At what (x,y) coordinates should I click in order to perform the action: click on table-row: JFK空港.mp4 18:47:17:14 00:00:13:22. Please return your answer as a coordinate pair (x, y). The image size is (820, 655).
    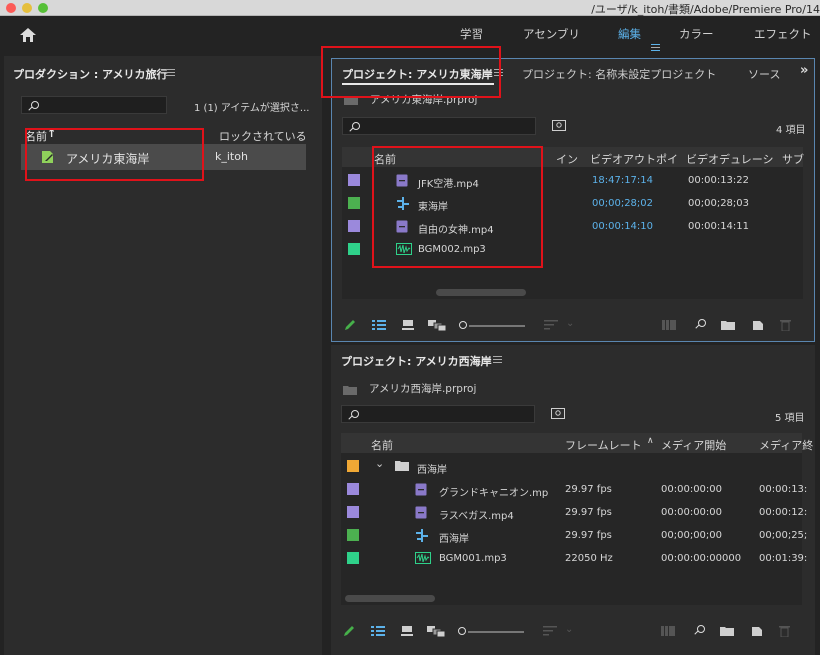
    Looking at the image, I should click on (572, 180).